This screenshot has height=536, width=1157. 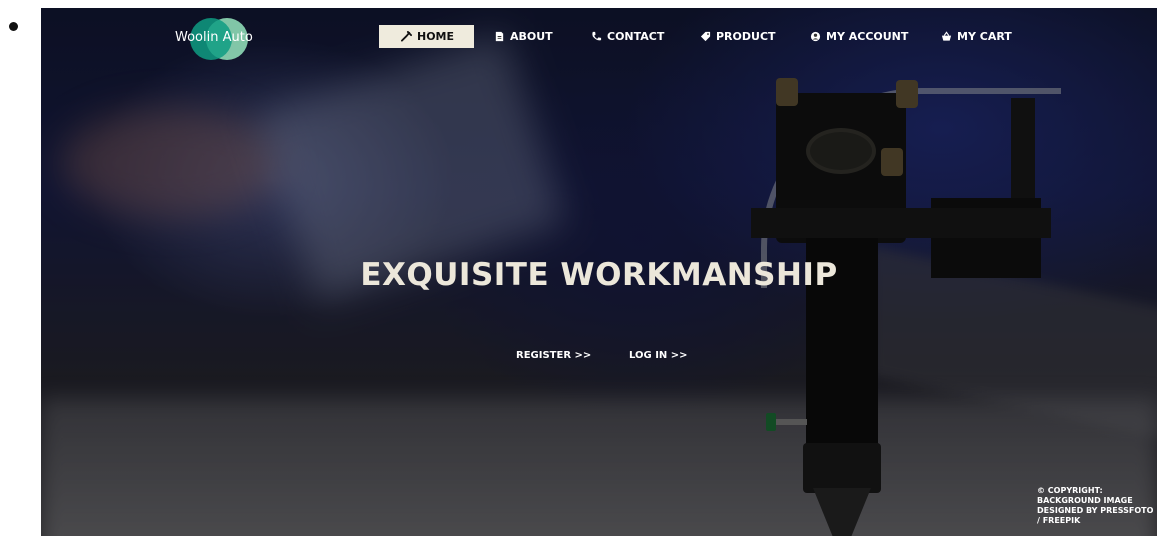 What do you see at coordinates (867, 36) in the screenshot?
I see `nav-my-account-label: MY ACCOUNT` at bounding box center [867, 36].